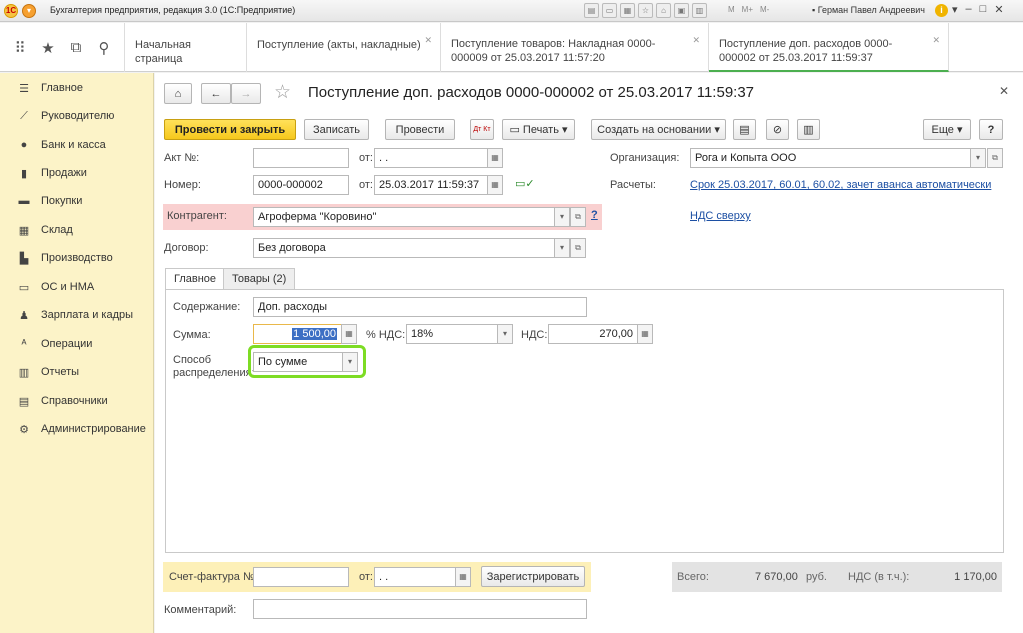 This screenshot has height=633, width=1023. Describe the element at coordinates (77, 372) in the screenshot. I see `sidebar-item-reports: ▥ Отчеты` at that location.